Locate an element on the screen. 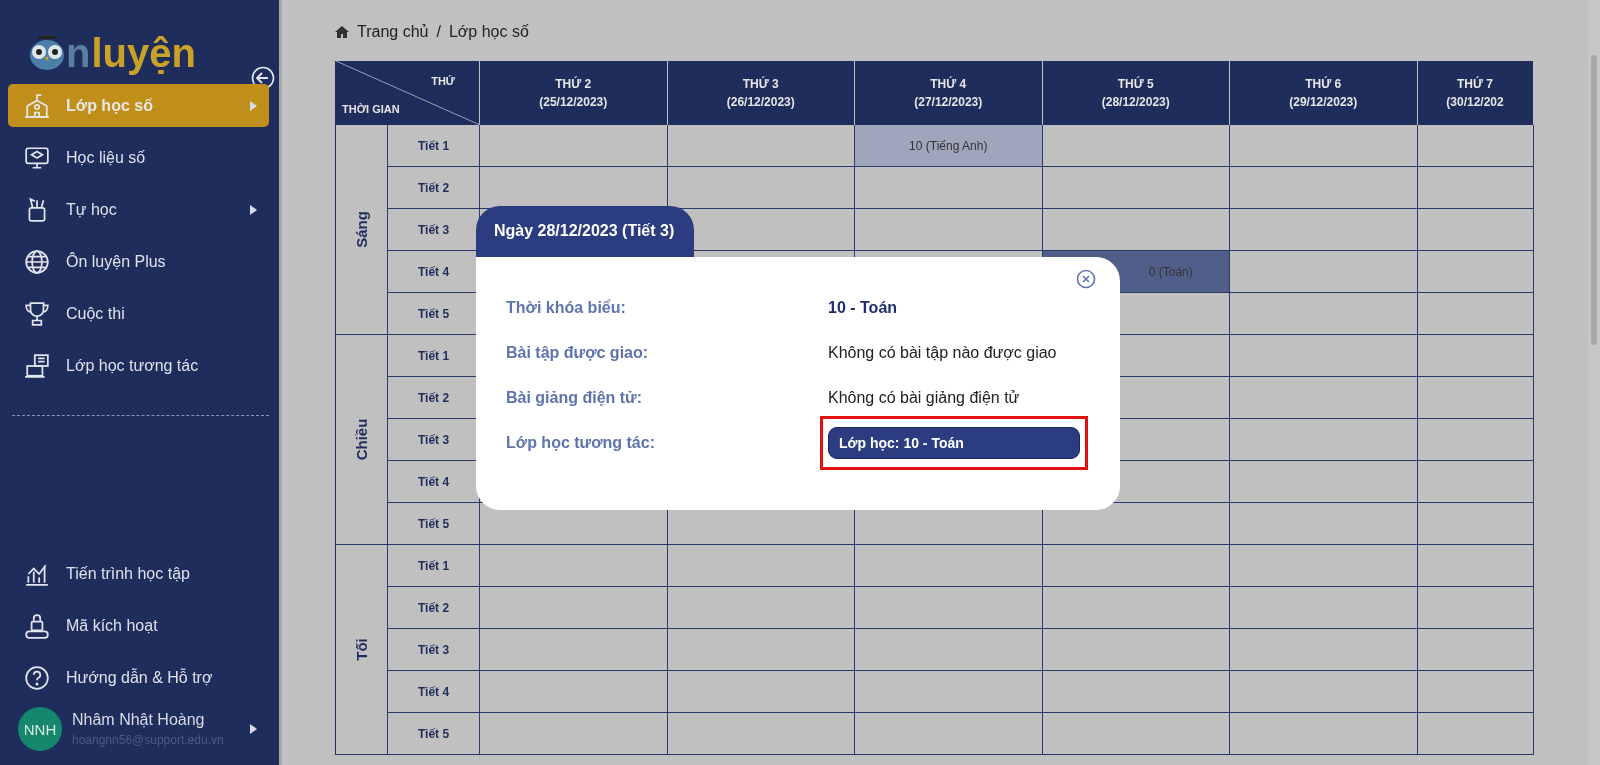  breadcrumb-link: Trang chủ is located at coordinates (393, 32).